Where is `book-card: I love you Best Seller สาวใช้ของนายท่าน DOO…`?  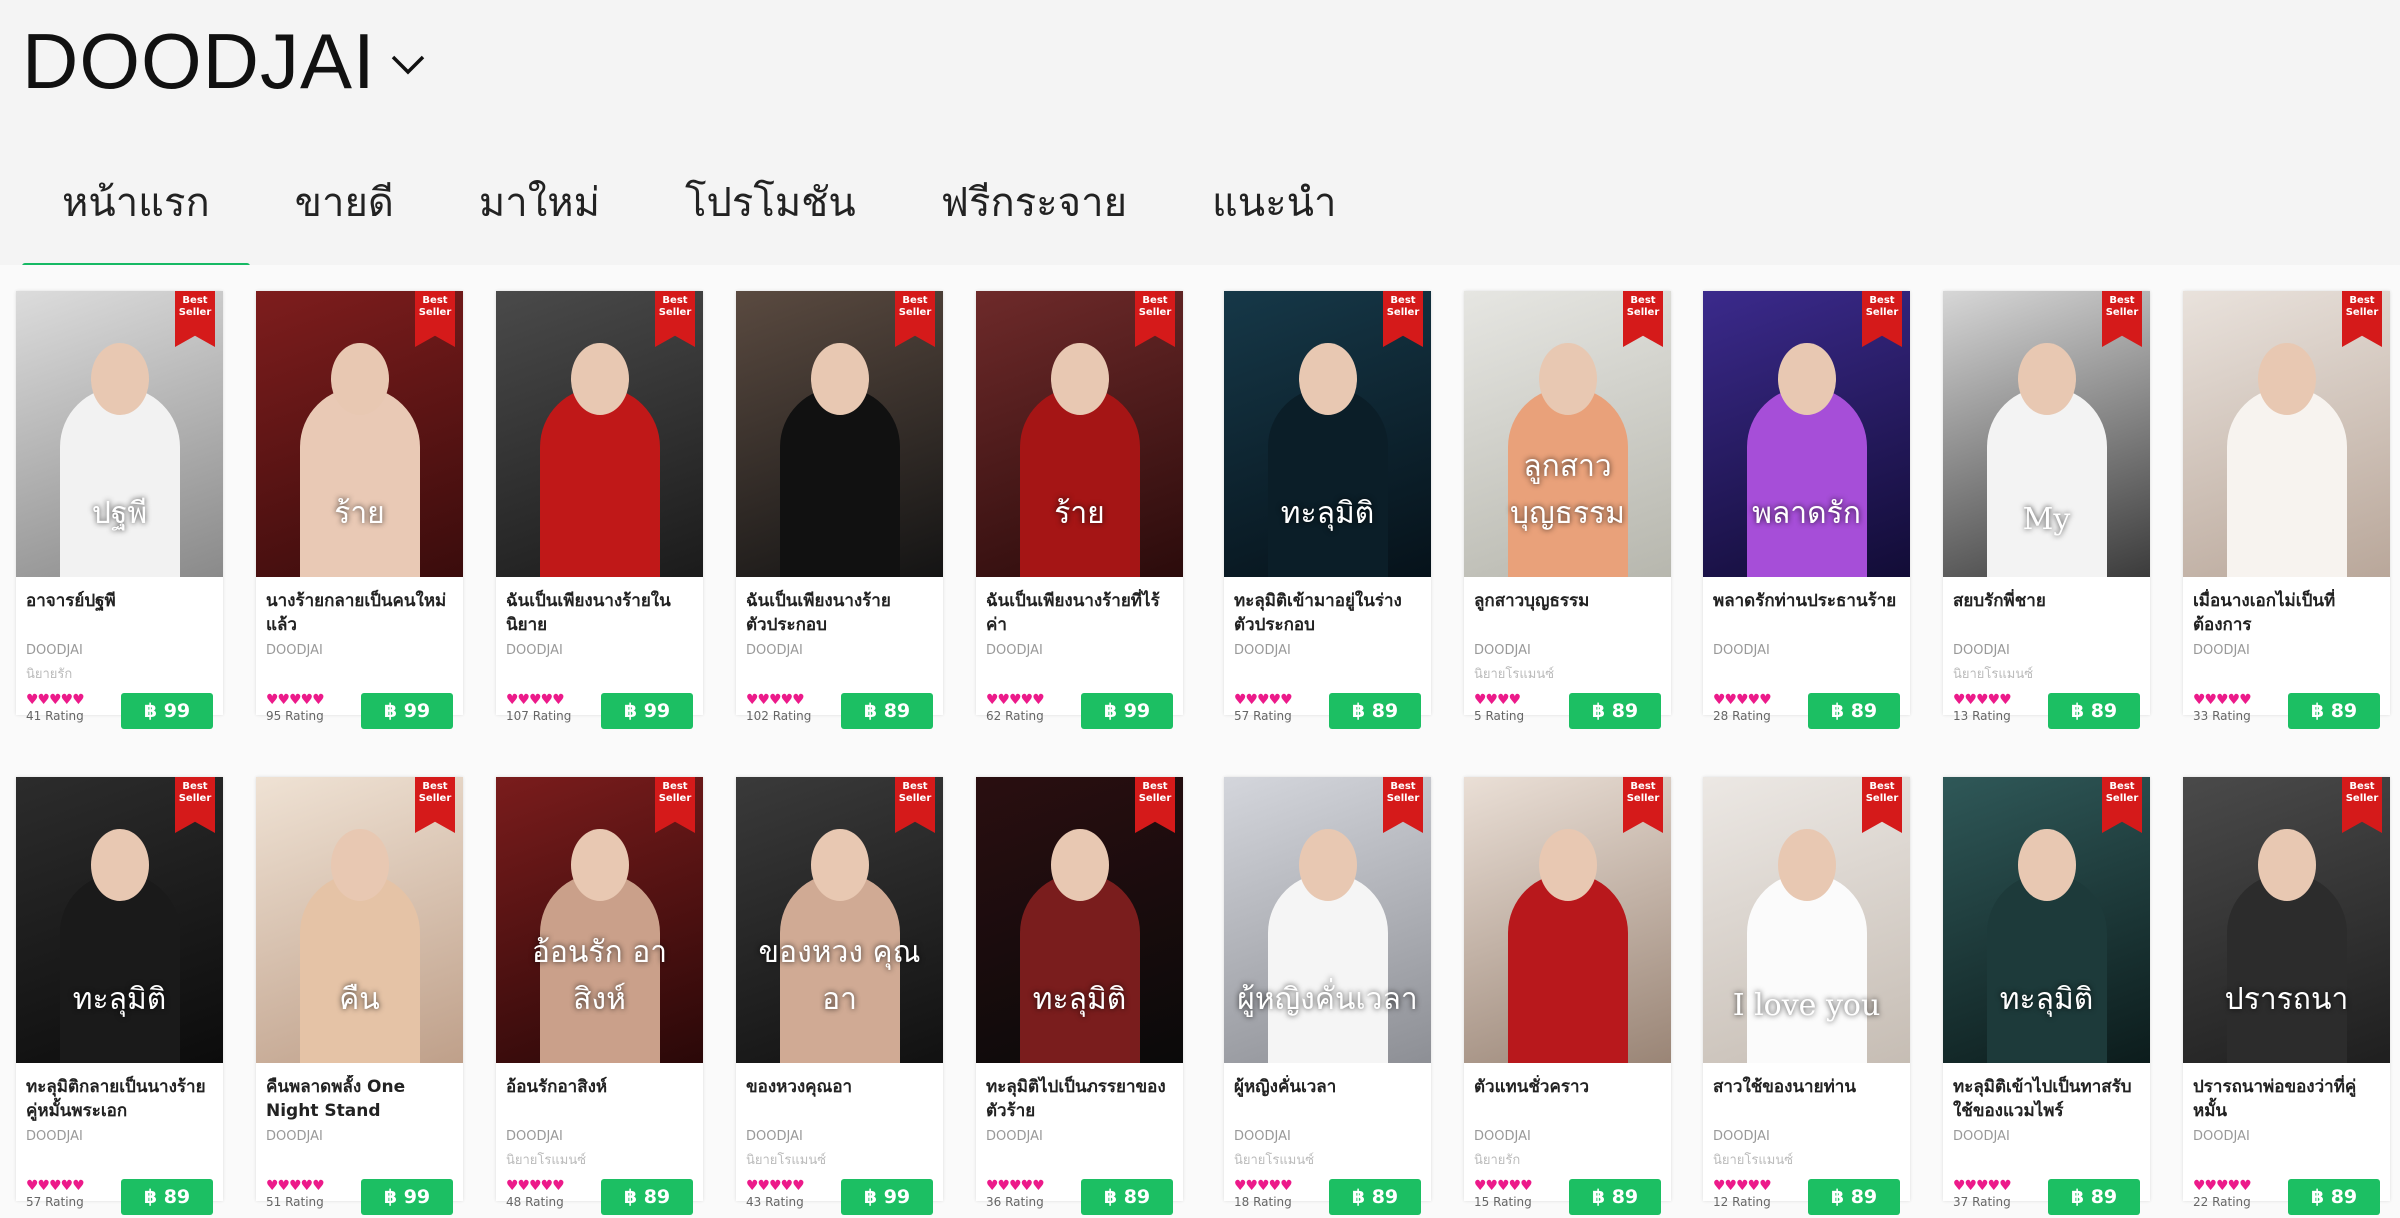
book-card: I love you Best Seller สาวใช้ของนายท่าน DOO… is located at coordinates (1806, 996).